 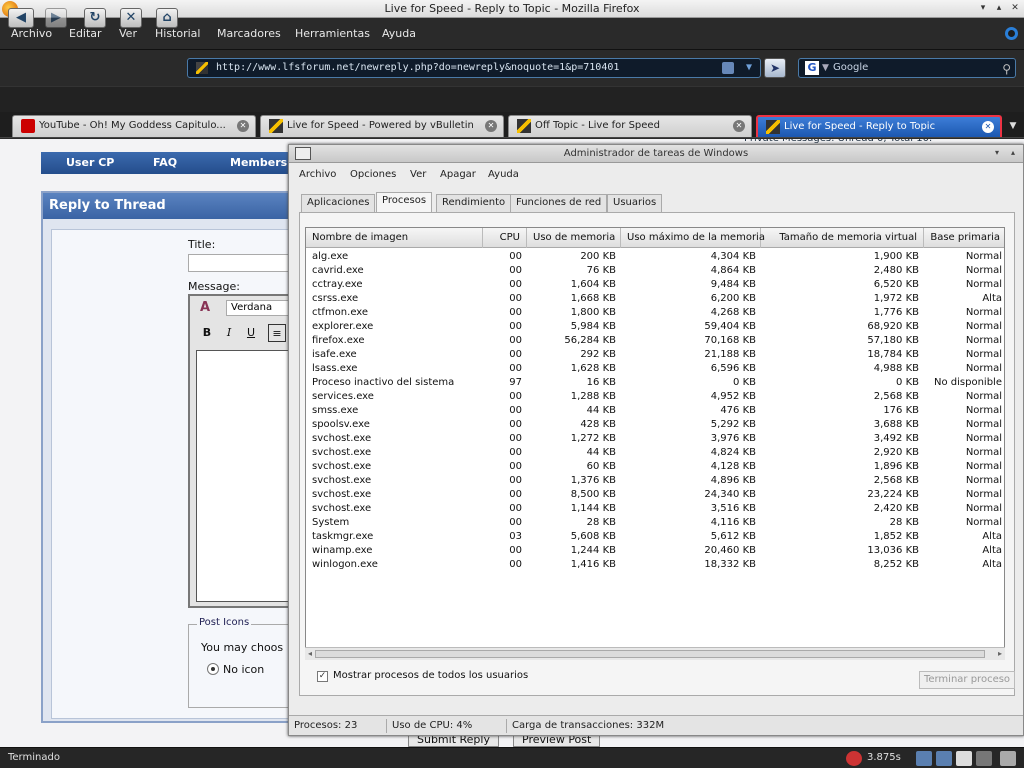 What do you see at coordinates (317, 174) in the screenshot?
I see `tm-menu-archivo: Archivo` at bounding box center [317, 174].